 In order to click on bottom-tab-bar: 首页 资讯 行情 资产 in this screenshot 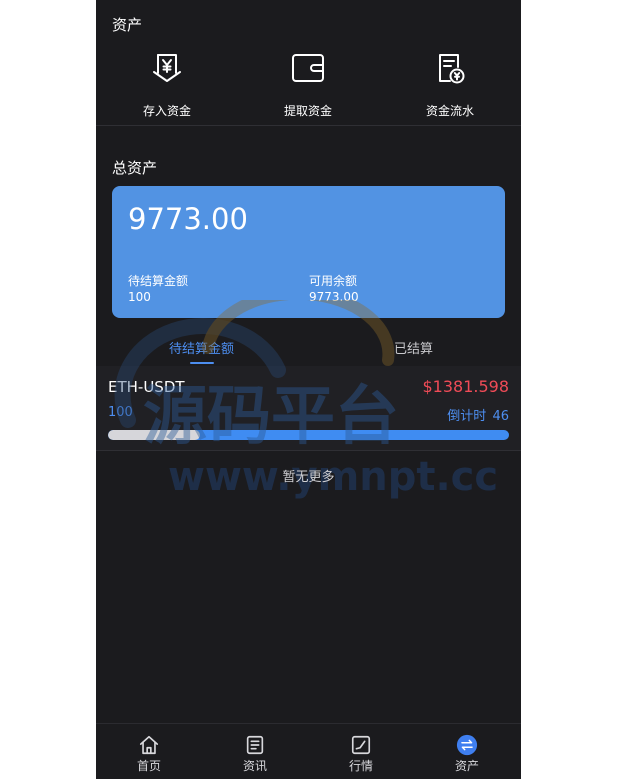, I will do `click(308, 751)`.